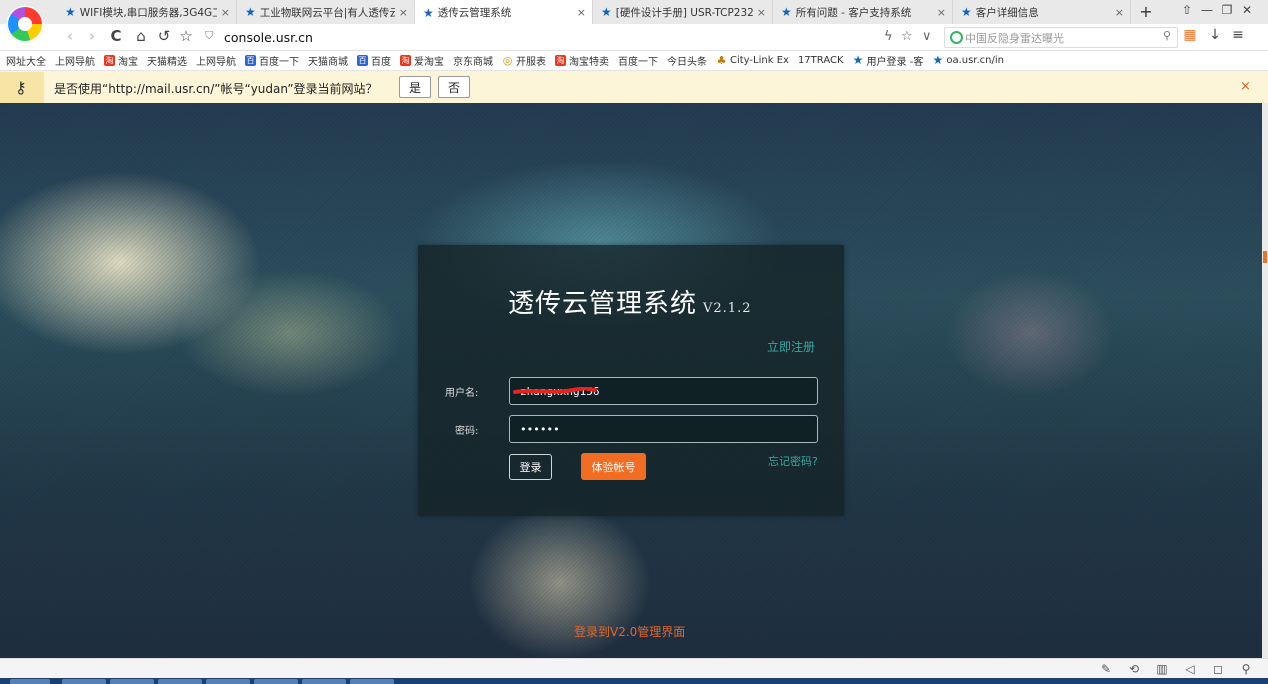 Image resolution: width=1268 pixels, height=684 pixels. What do you see at coordinates (863, 12) in the screenshot?
I see `tab-support-issues: ★ 所有问题 - 客户支持系统 ×` at bounding box center [863, 12].